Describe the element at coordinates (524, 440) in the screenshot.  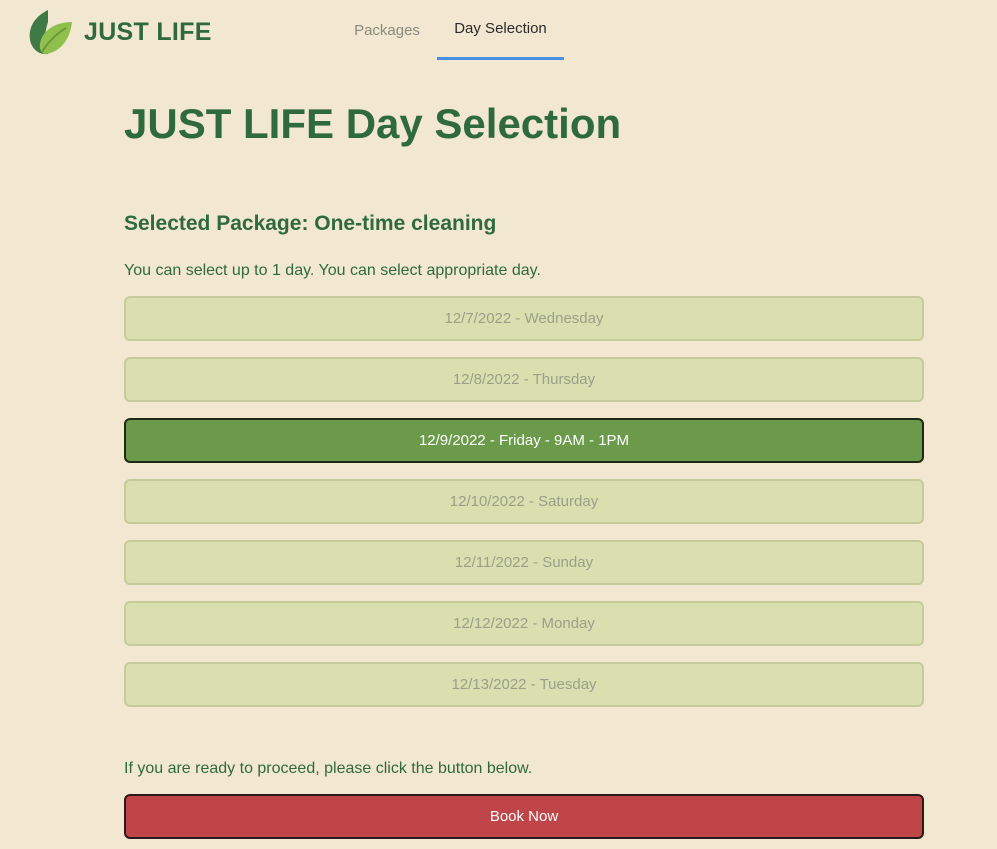
I see `day-option-friday: 12/9/2022 - Friday - 9AM - 1PM` at that location.